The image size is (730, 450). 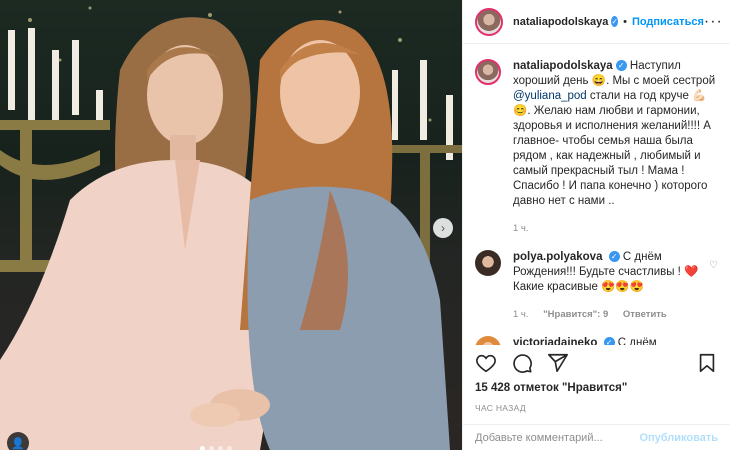 I want to click on carousel-dots, so click(x=216, y=448).